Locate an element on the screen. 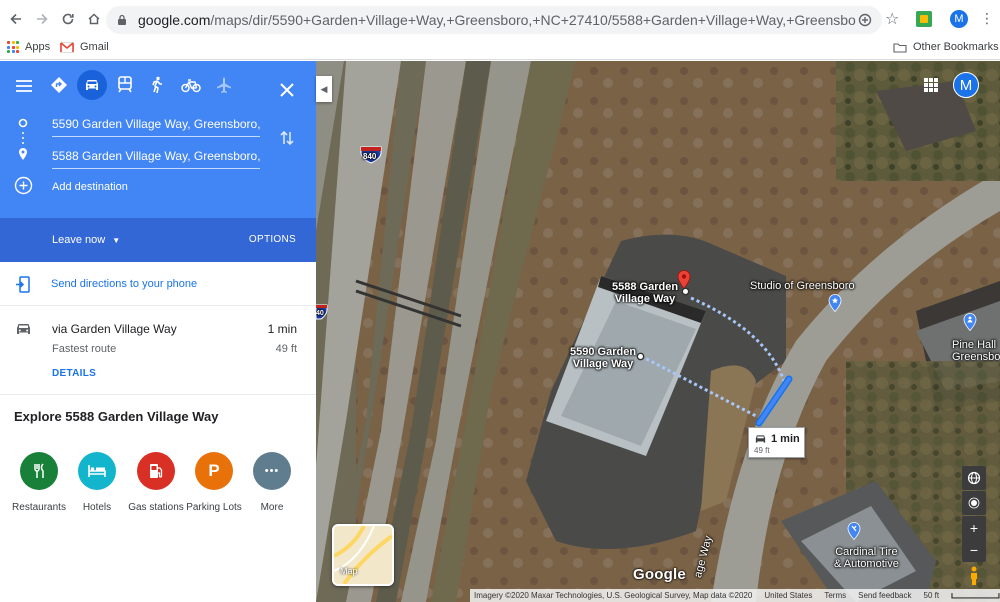 Image resolution: width=1000 pixels, height=602 pixels. route-info-distance: 49 ft is located at coordinates (762, 450).